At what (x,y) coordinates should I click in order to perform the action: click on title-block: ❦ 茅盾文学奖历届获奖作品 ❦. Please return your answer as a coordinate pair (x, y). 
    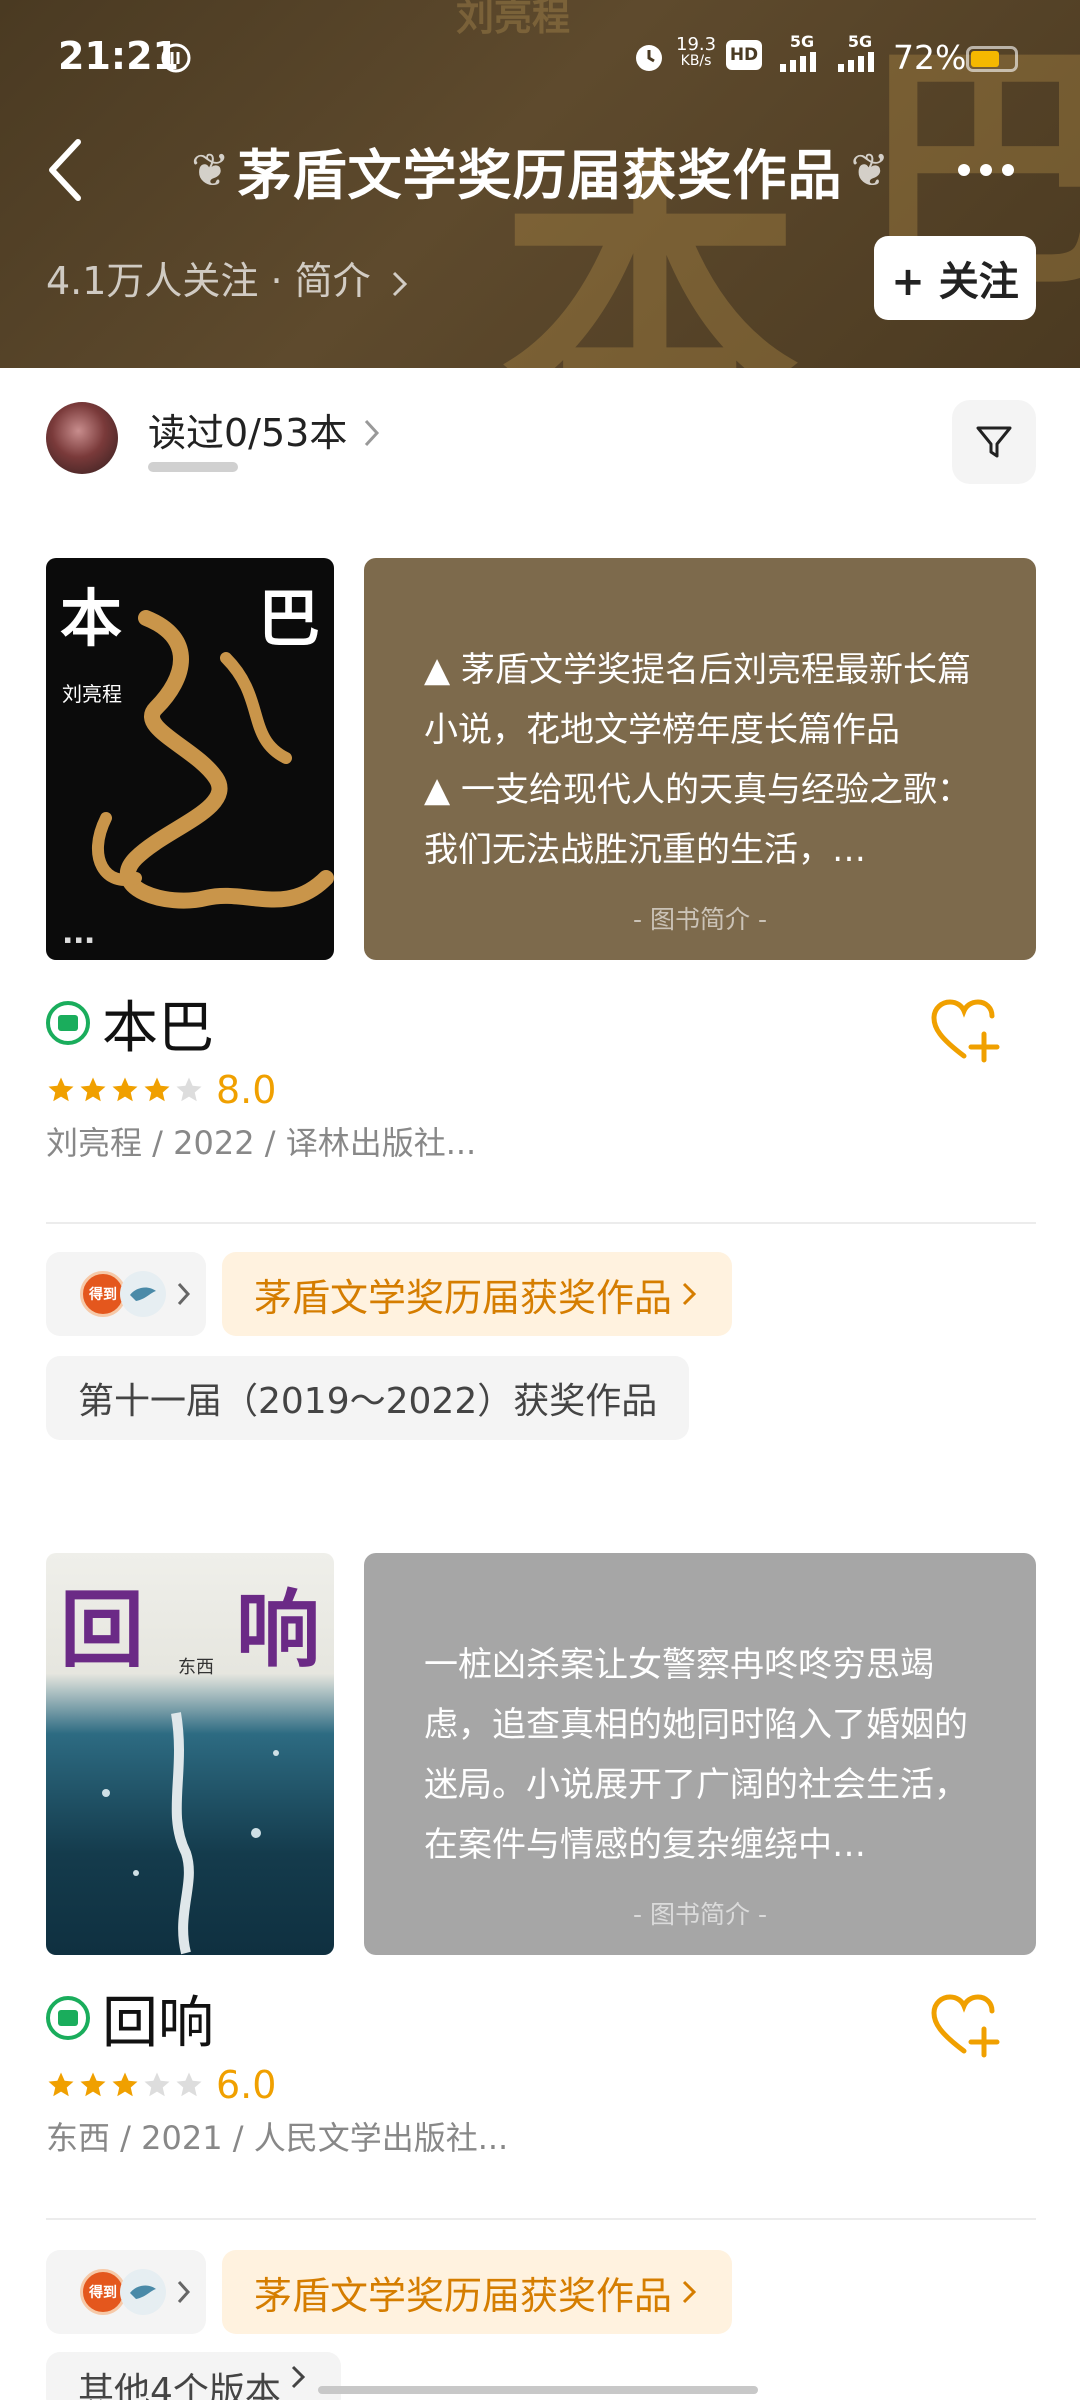
    Looking at the image, I should click on (540, 170).